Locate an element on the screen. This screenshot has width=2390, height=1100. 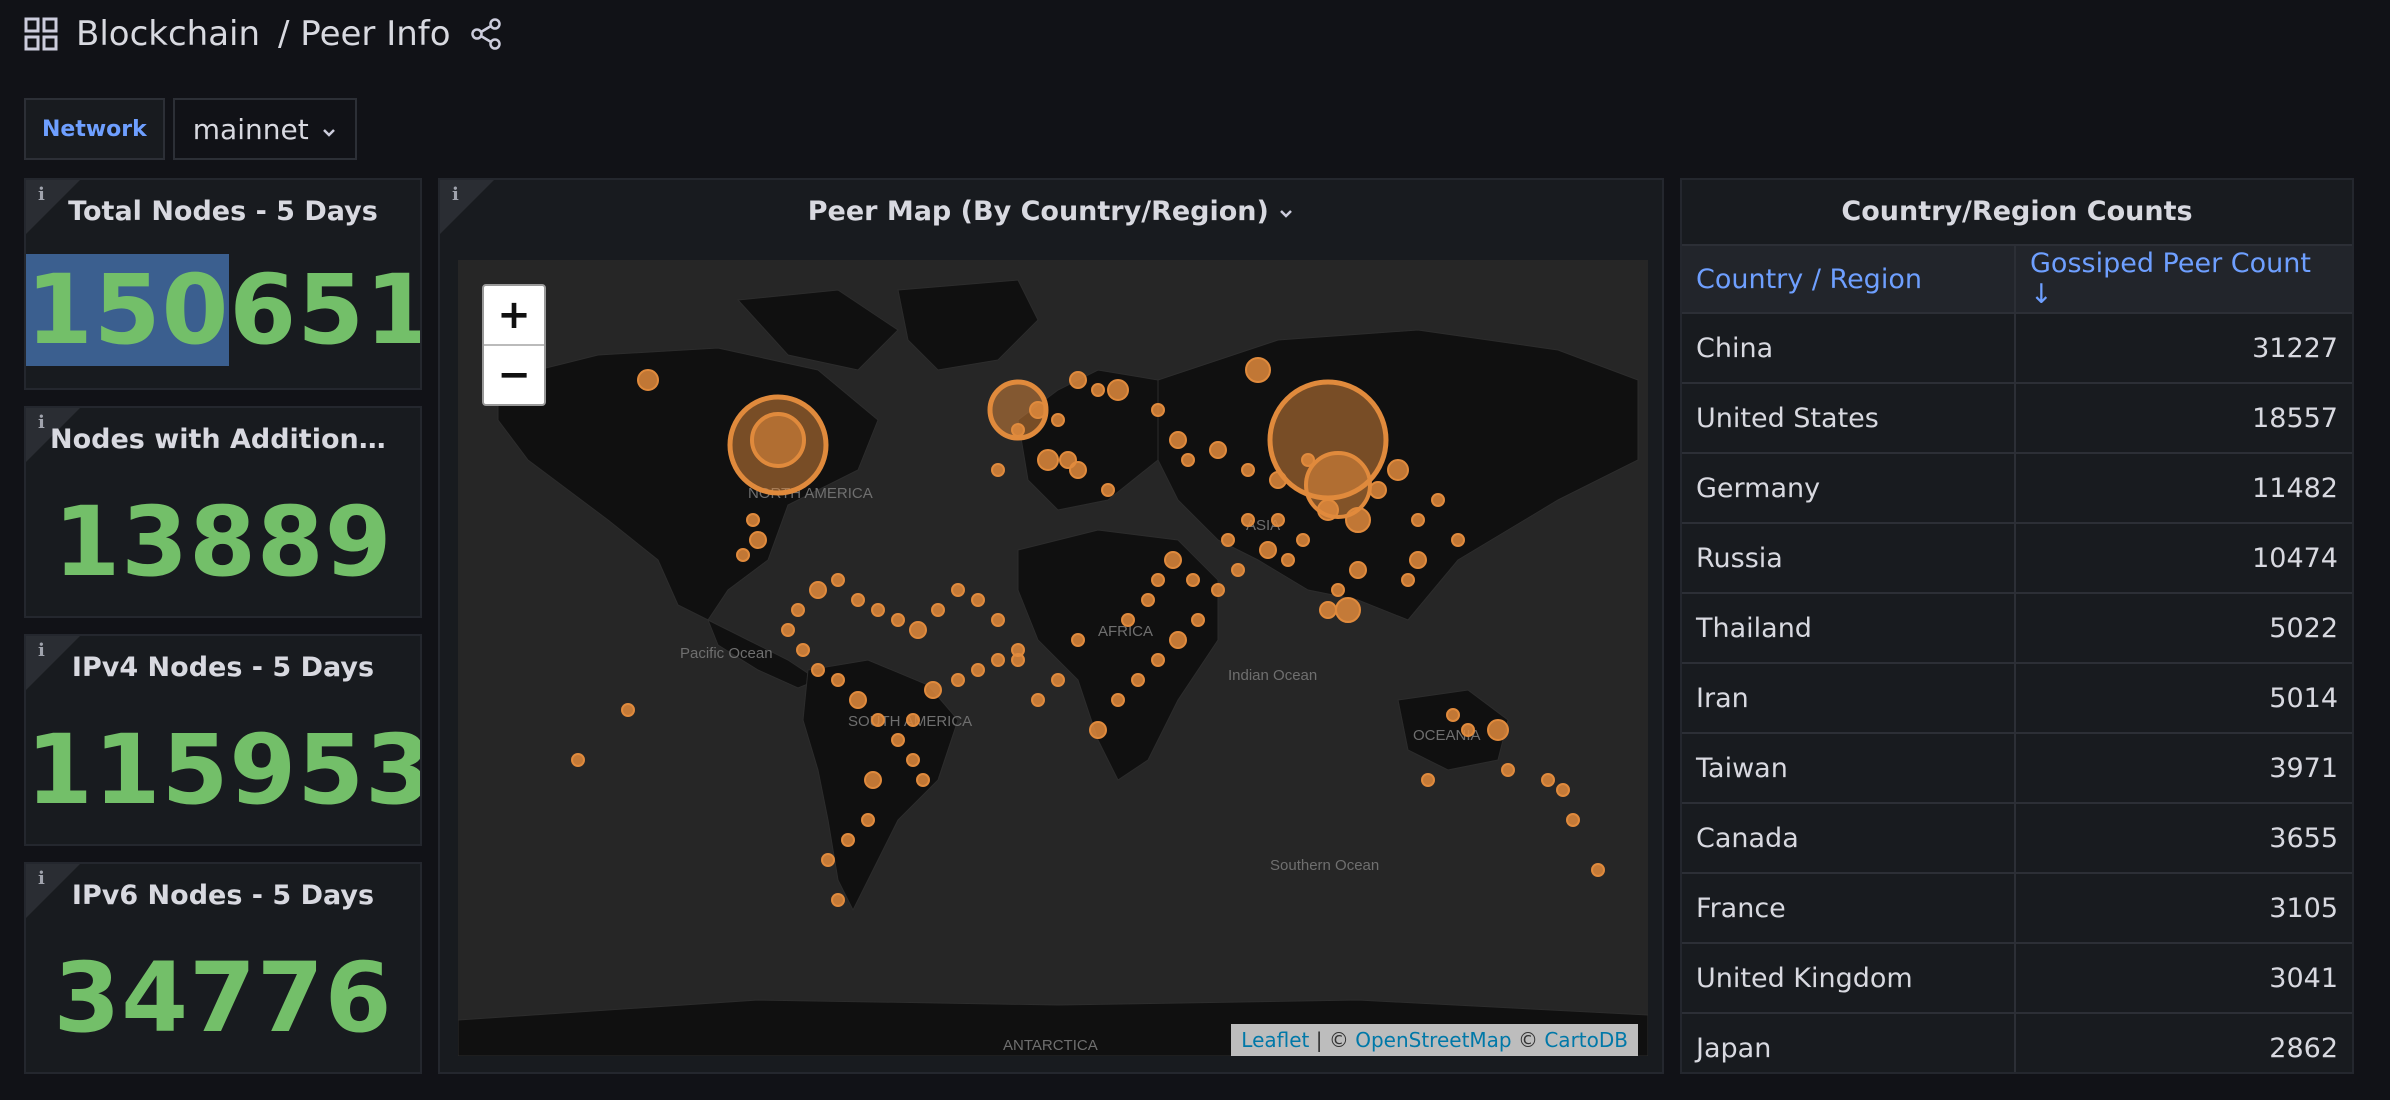
table-row: Germany 11482 is located at coordinates (2017, 489).